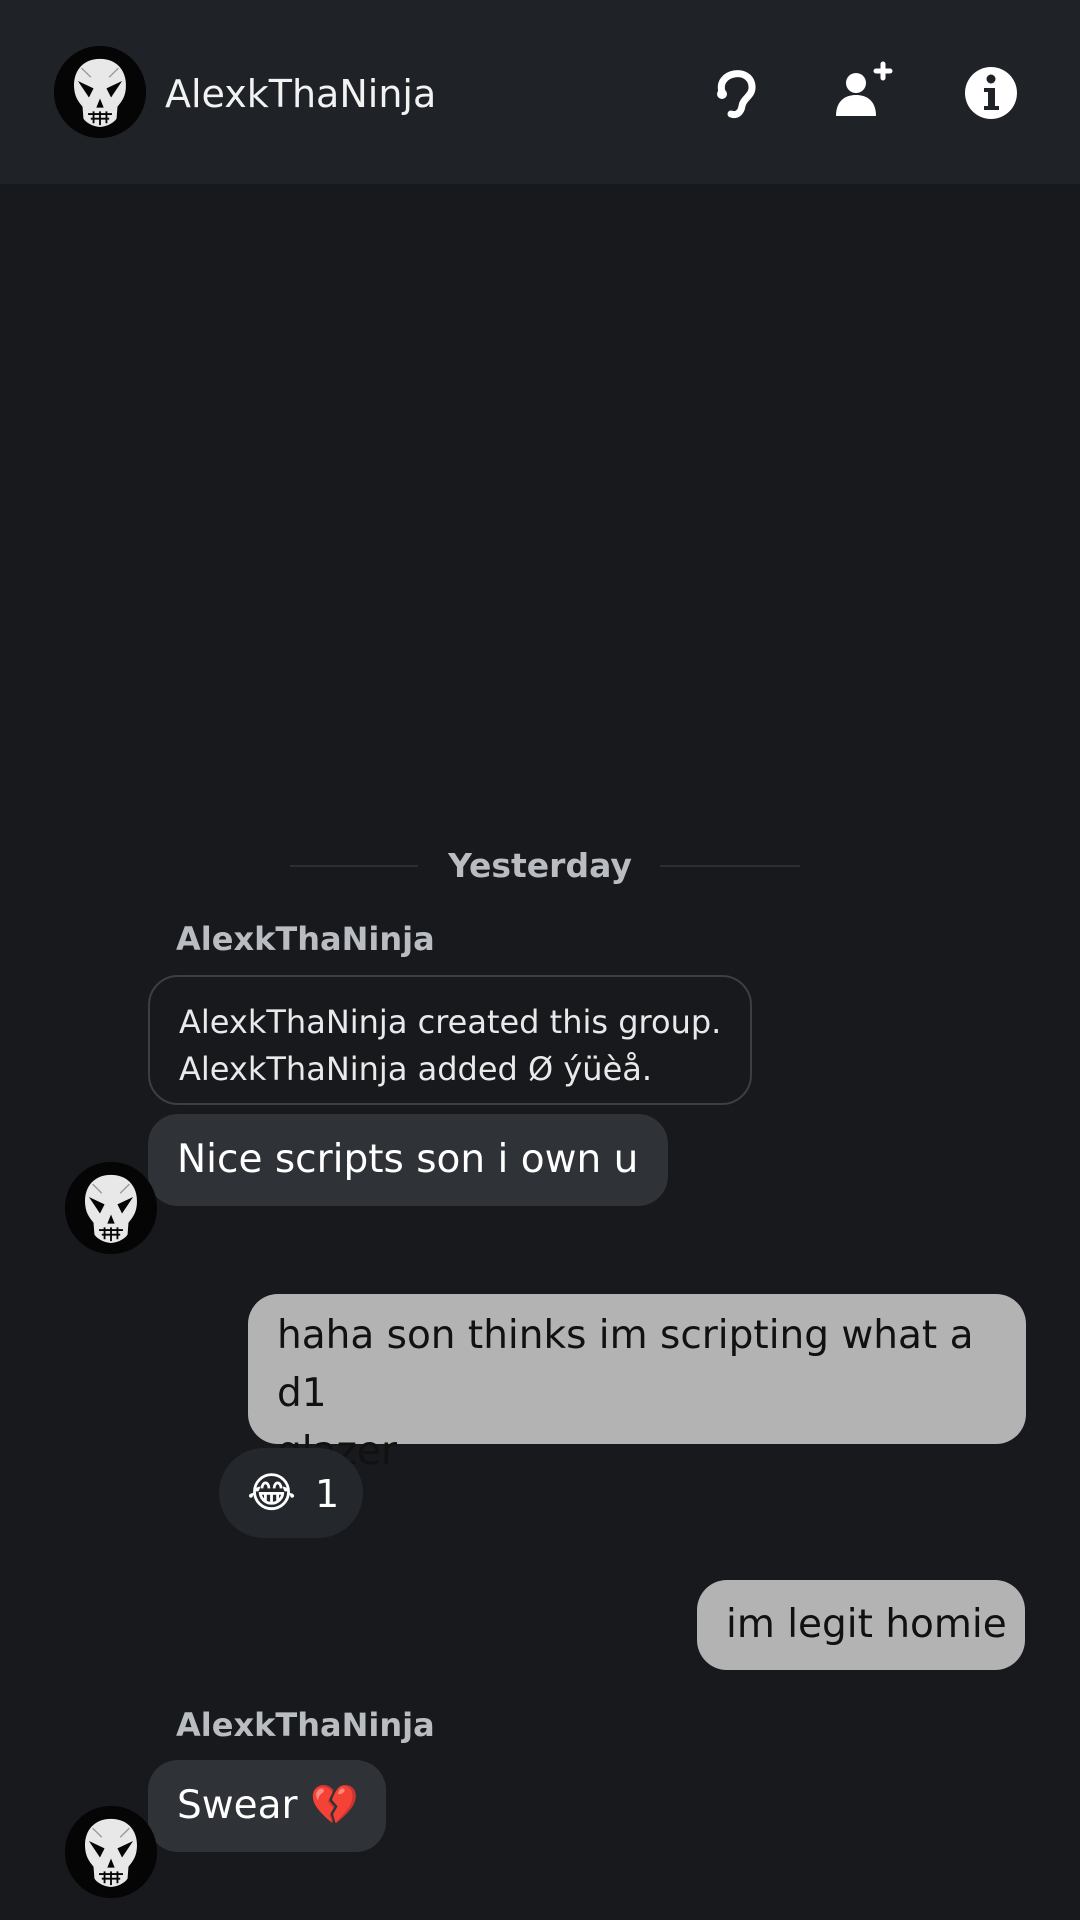  I want to click on message-line: glazer, so click(651, 1452).